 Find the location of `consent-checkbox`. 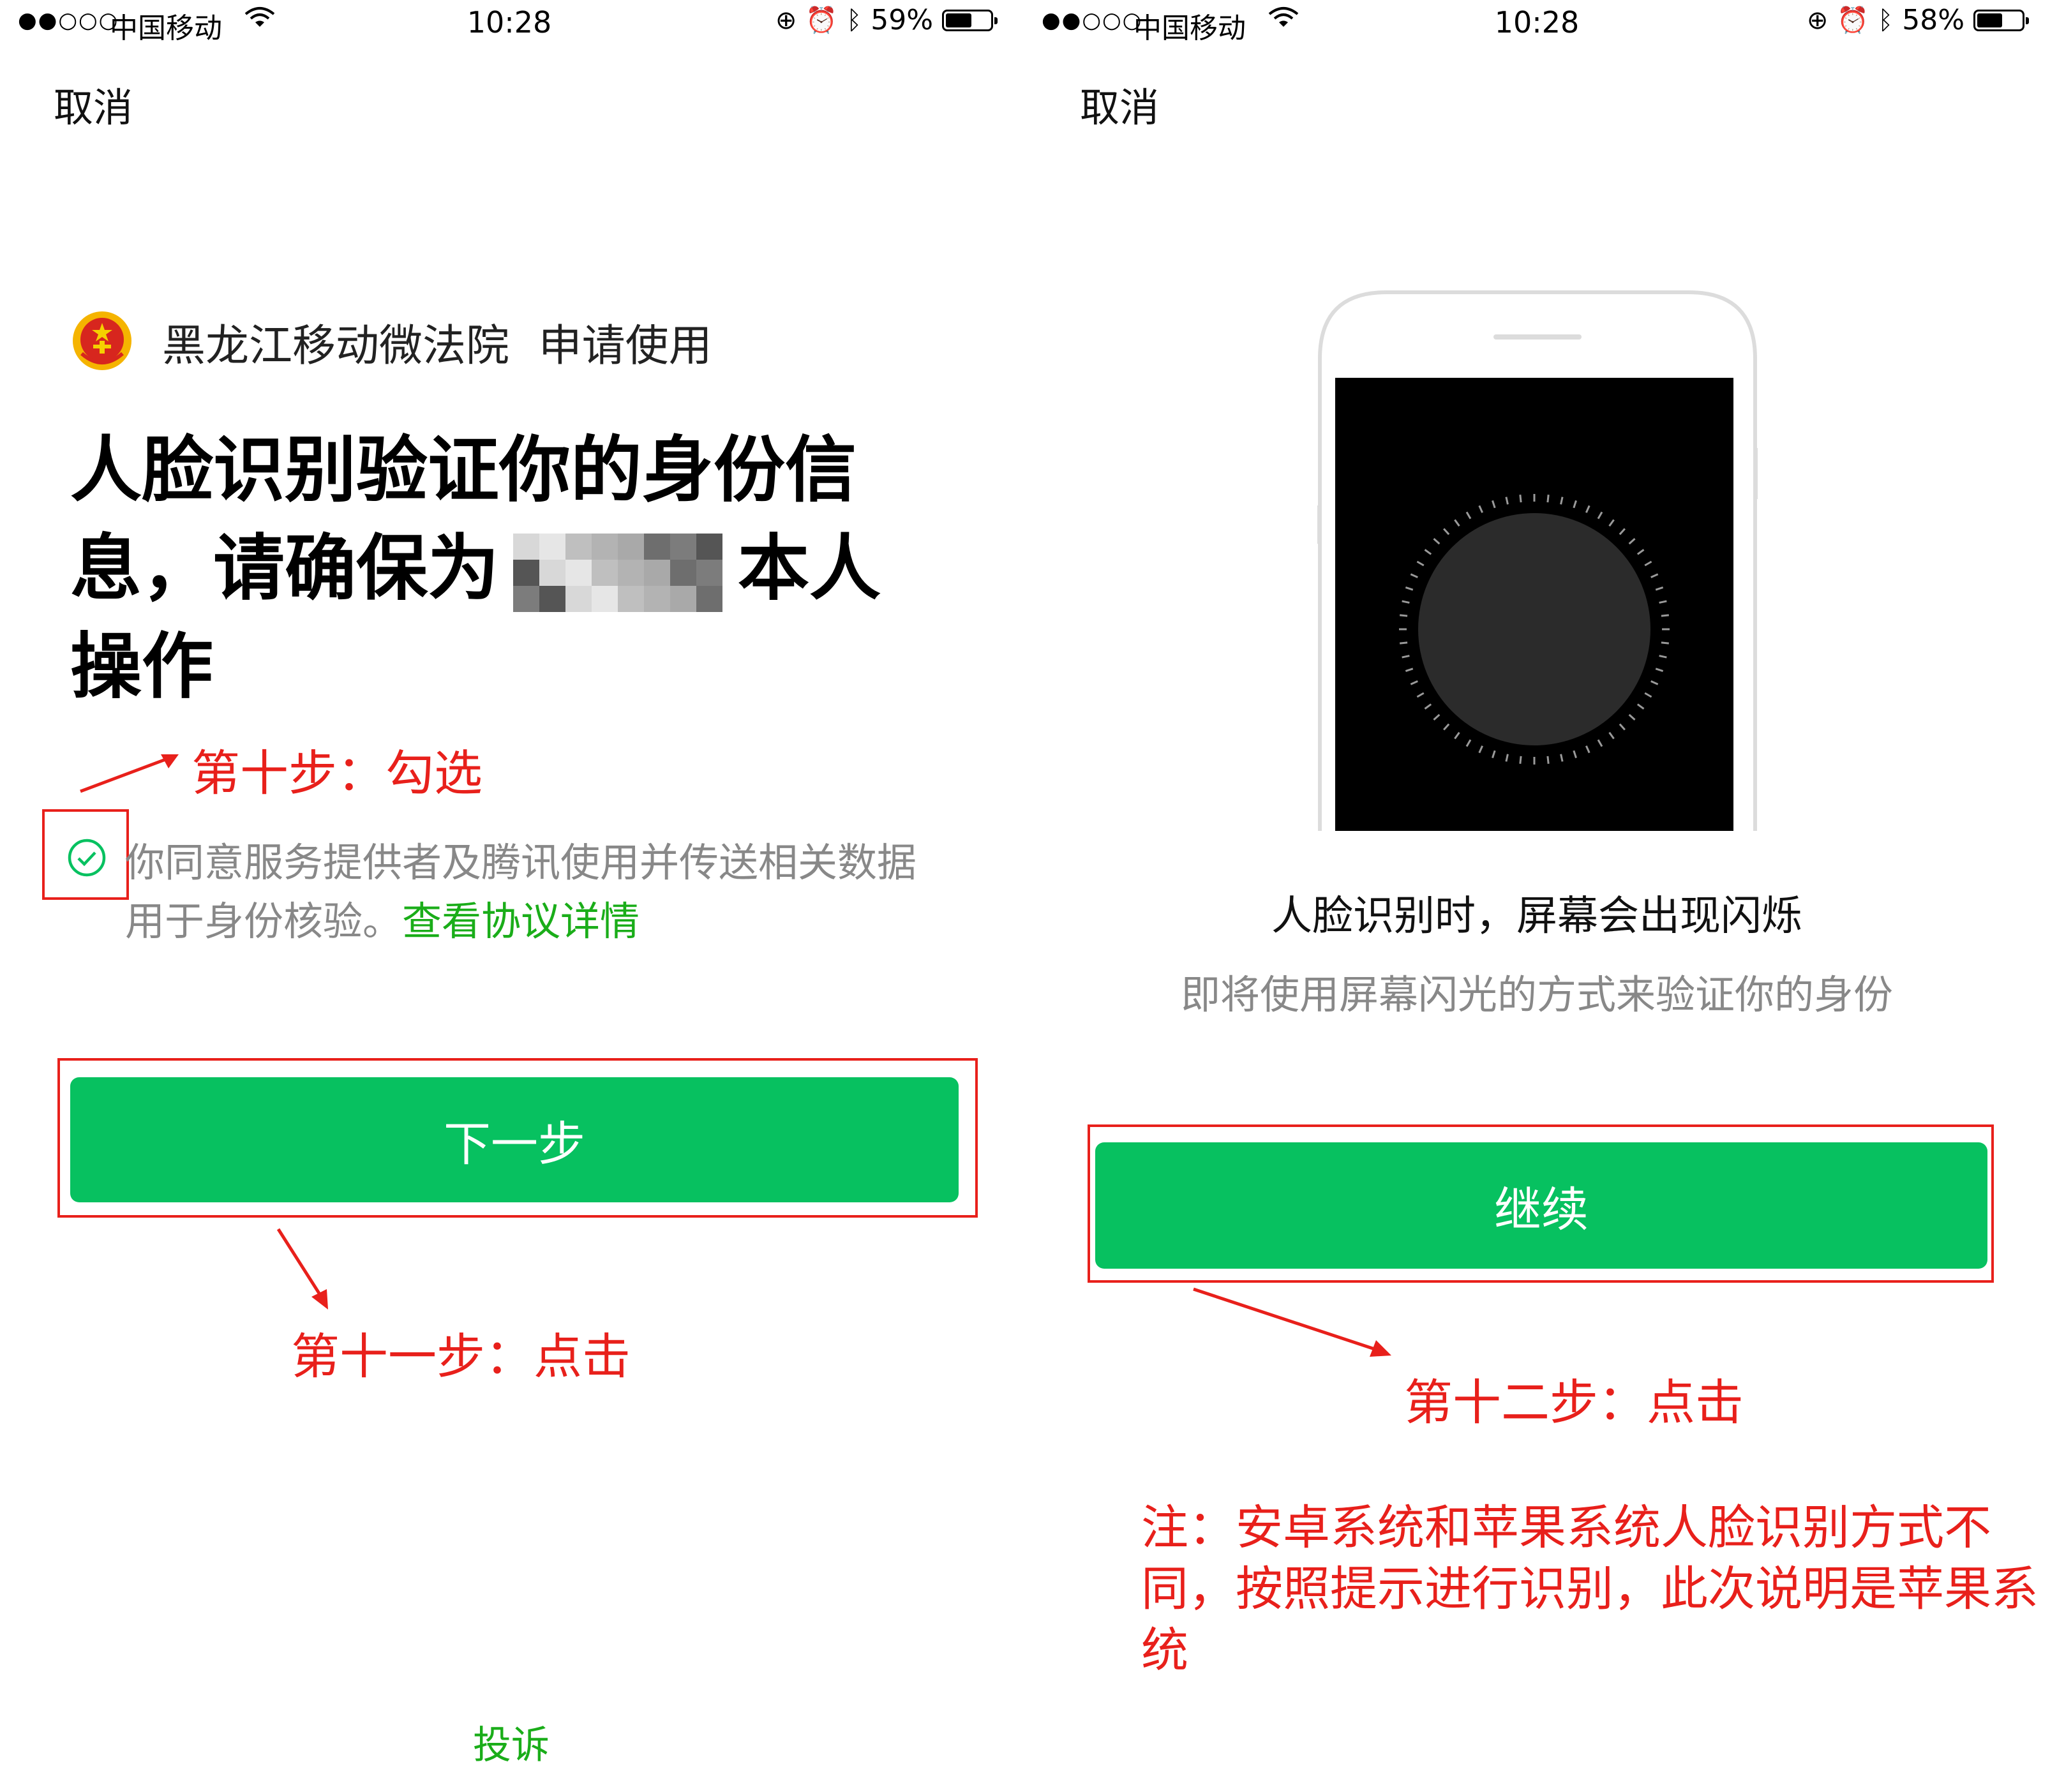

consent-checkbox is located at coordinates (86, 857).